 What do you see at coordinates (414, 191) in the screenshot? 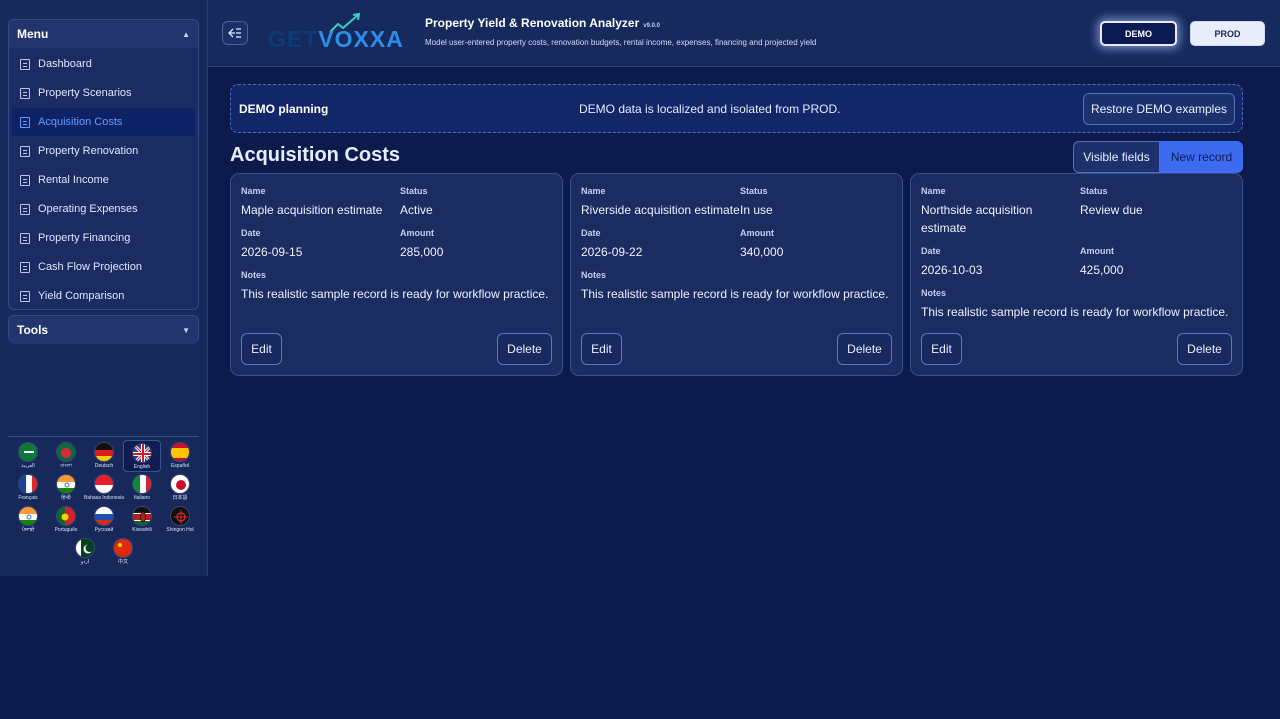
I see `field-label: Status` at bounding box center [414, 191].